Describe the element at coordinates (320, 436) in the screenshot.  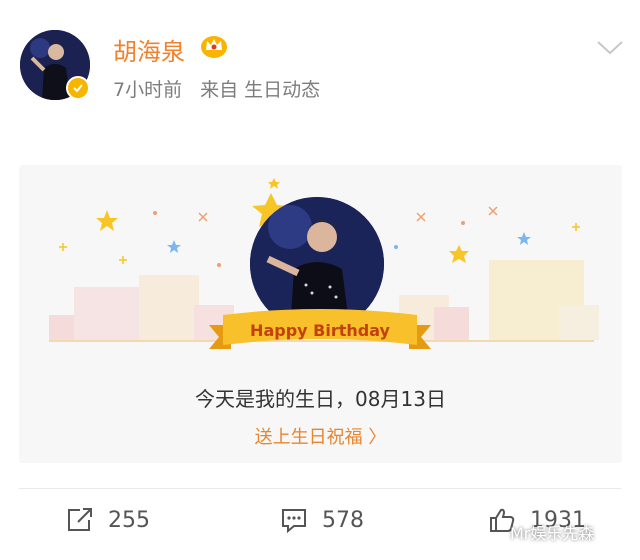
I see `send-wishes-link: 送上生日祝福 〉` at that location.